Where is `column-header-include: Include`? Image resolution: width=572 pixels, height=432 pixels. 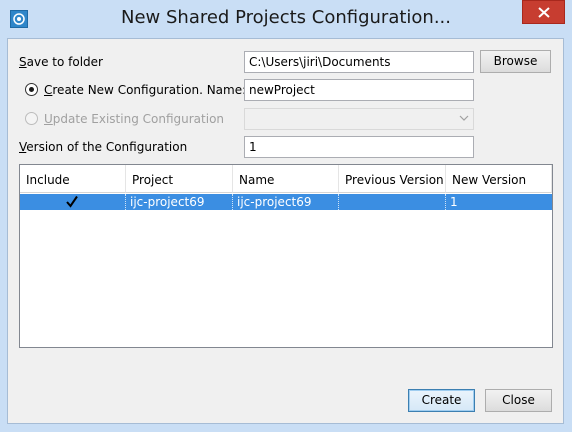 column-header-include: Include is located at coordinates (73, 179).